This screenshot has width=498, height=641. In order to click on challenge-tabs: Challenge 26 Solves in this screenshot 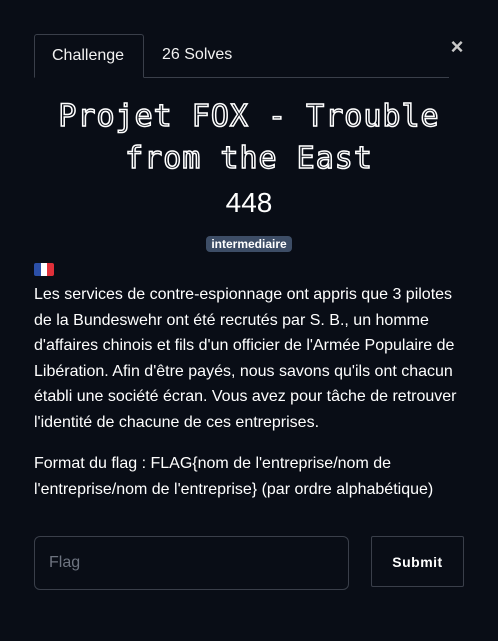, I will do `click(241, 56)`.